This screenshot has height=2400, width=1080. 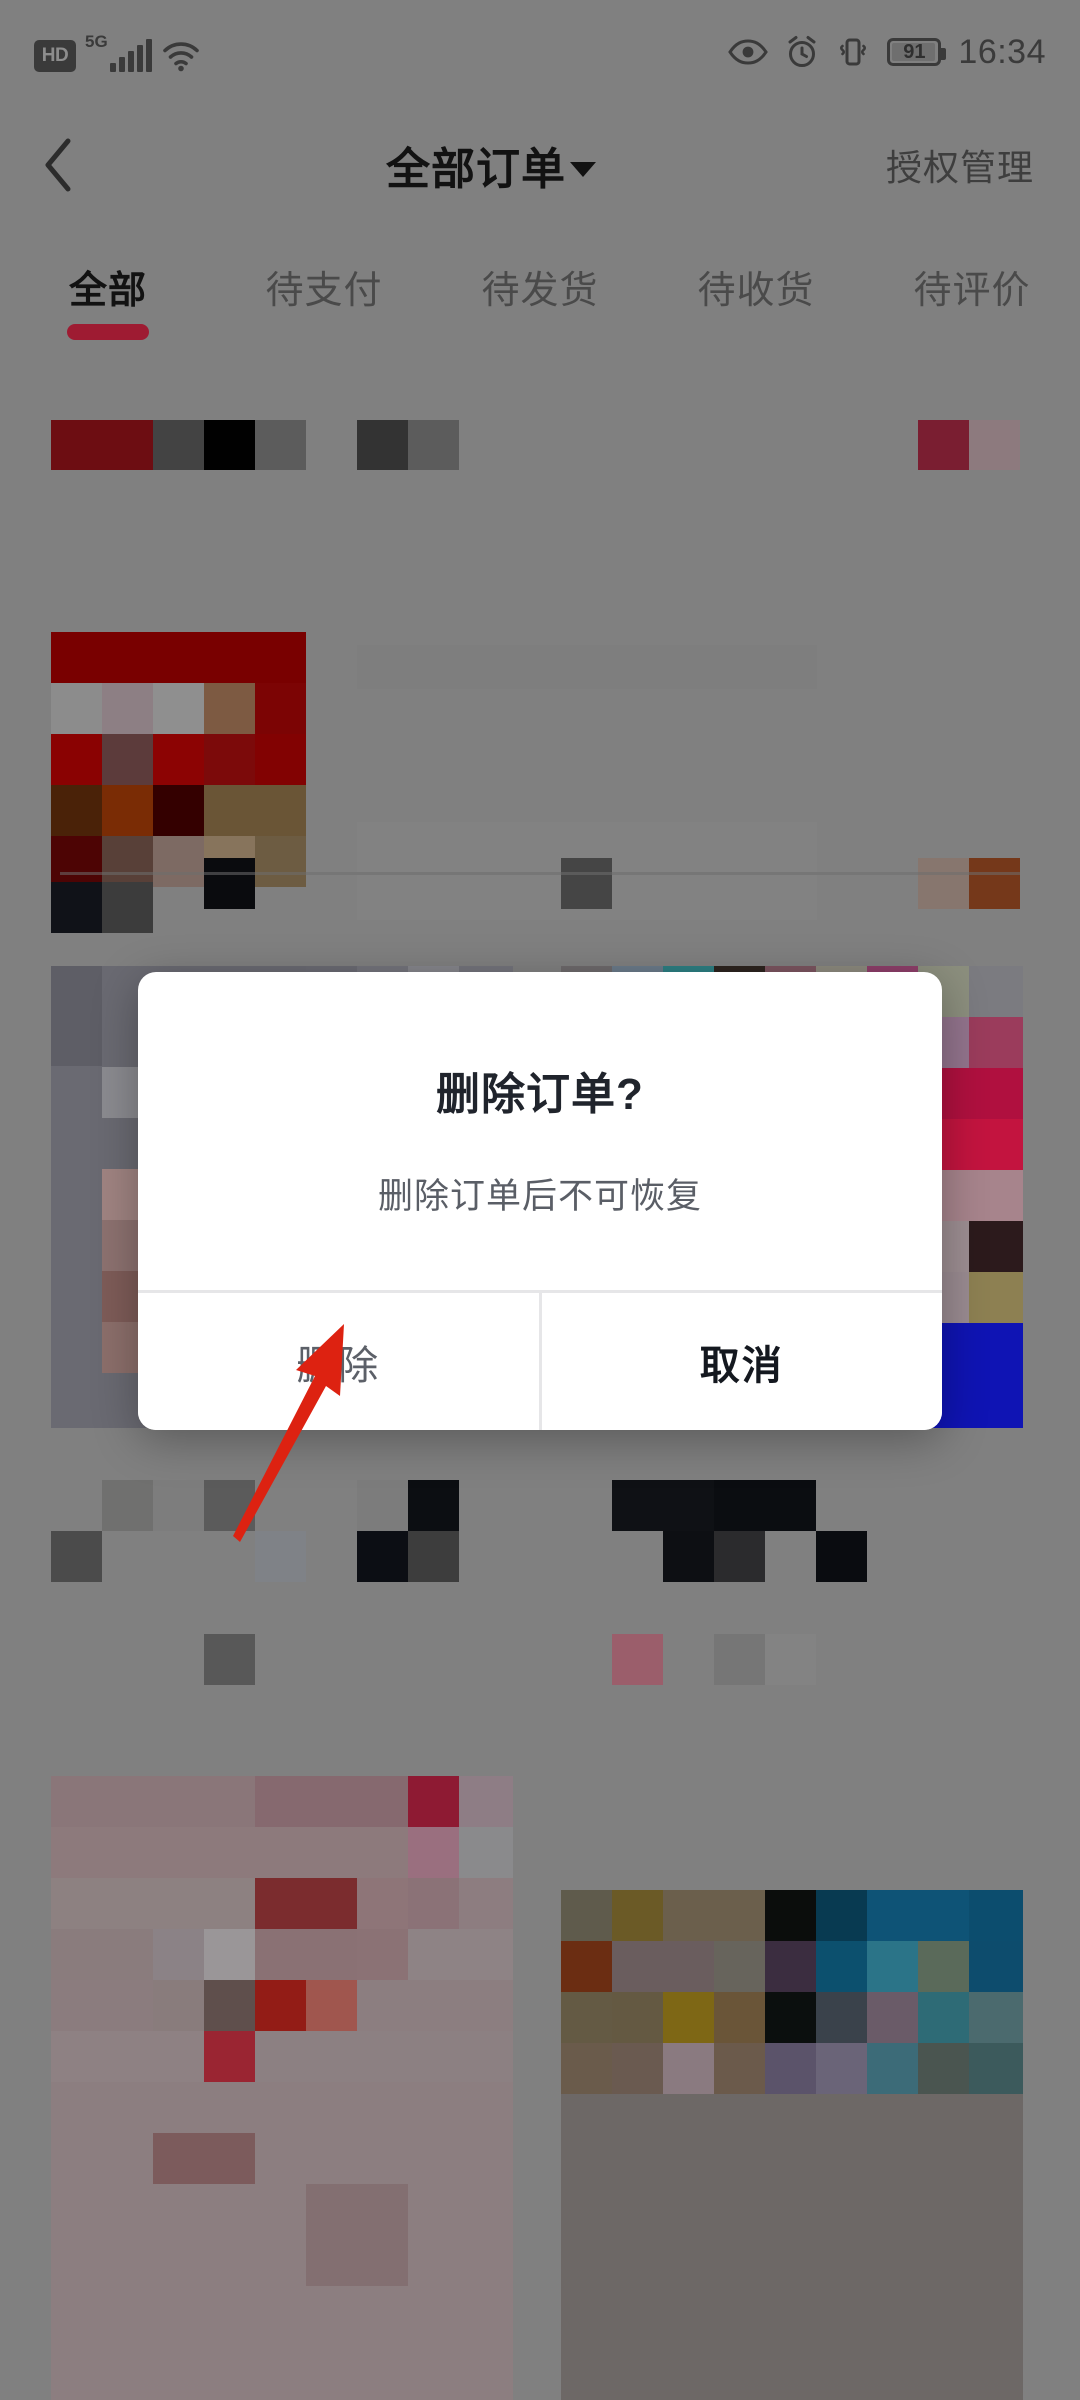 What do you see at coordinates (540, 1094) in the screenshot?
I see `dialog-title: 删除订单?` at bounding box center [540, 1094].